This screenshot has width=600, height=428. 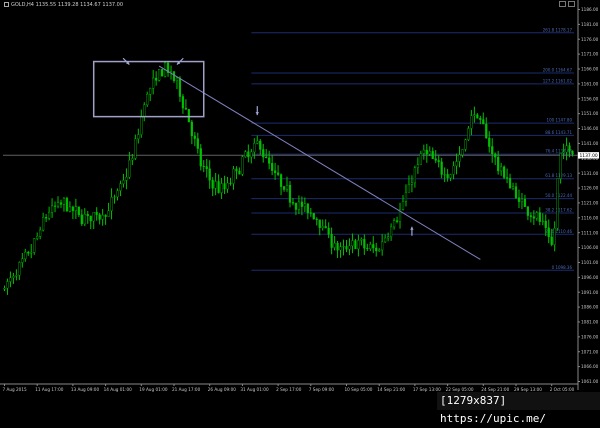 I want to click on price-tick-label: 1061.00, so click(x=590, y=381).